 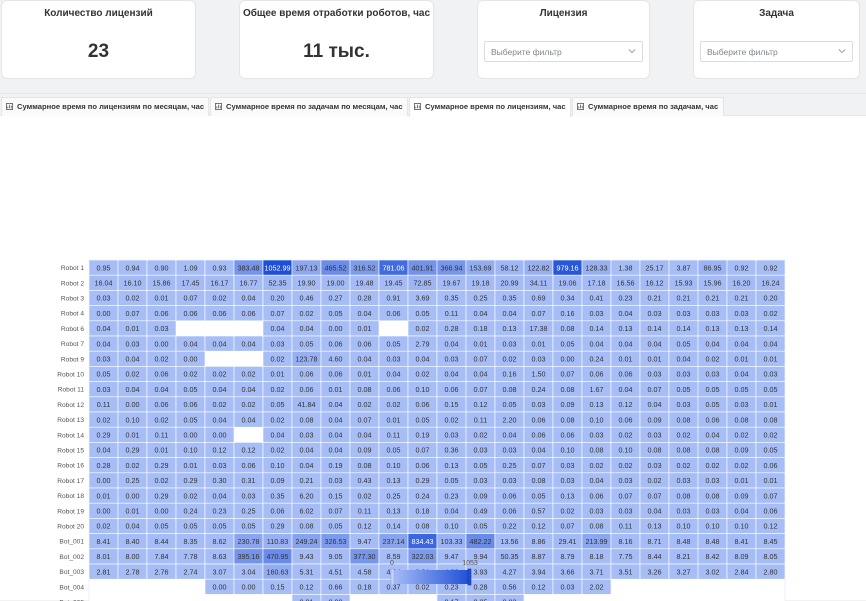 I want to click on heatmap-cell-label: 15.93, so click(x=684, y=283).